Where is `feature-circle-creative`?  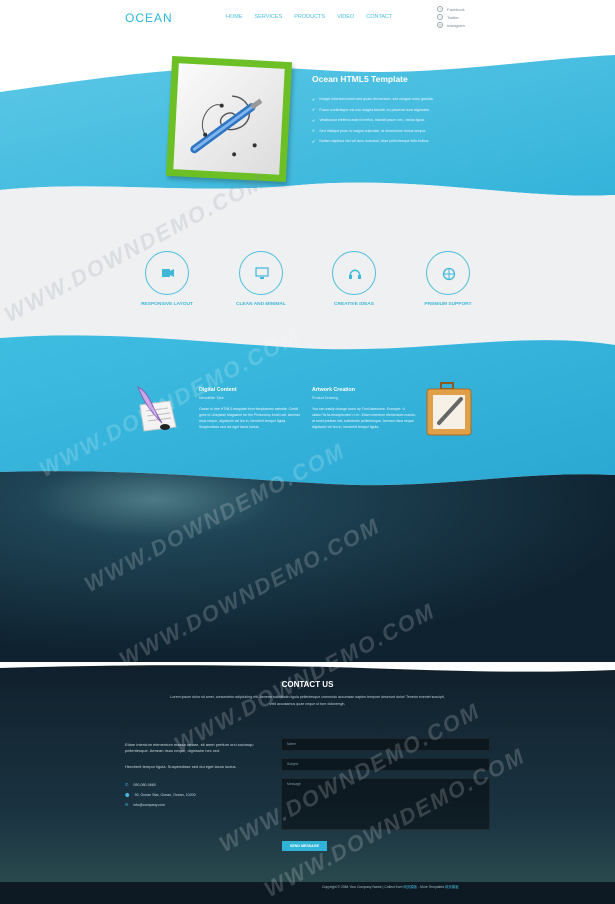 feature-circle-creative is located at coordinates (354, 273).